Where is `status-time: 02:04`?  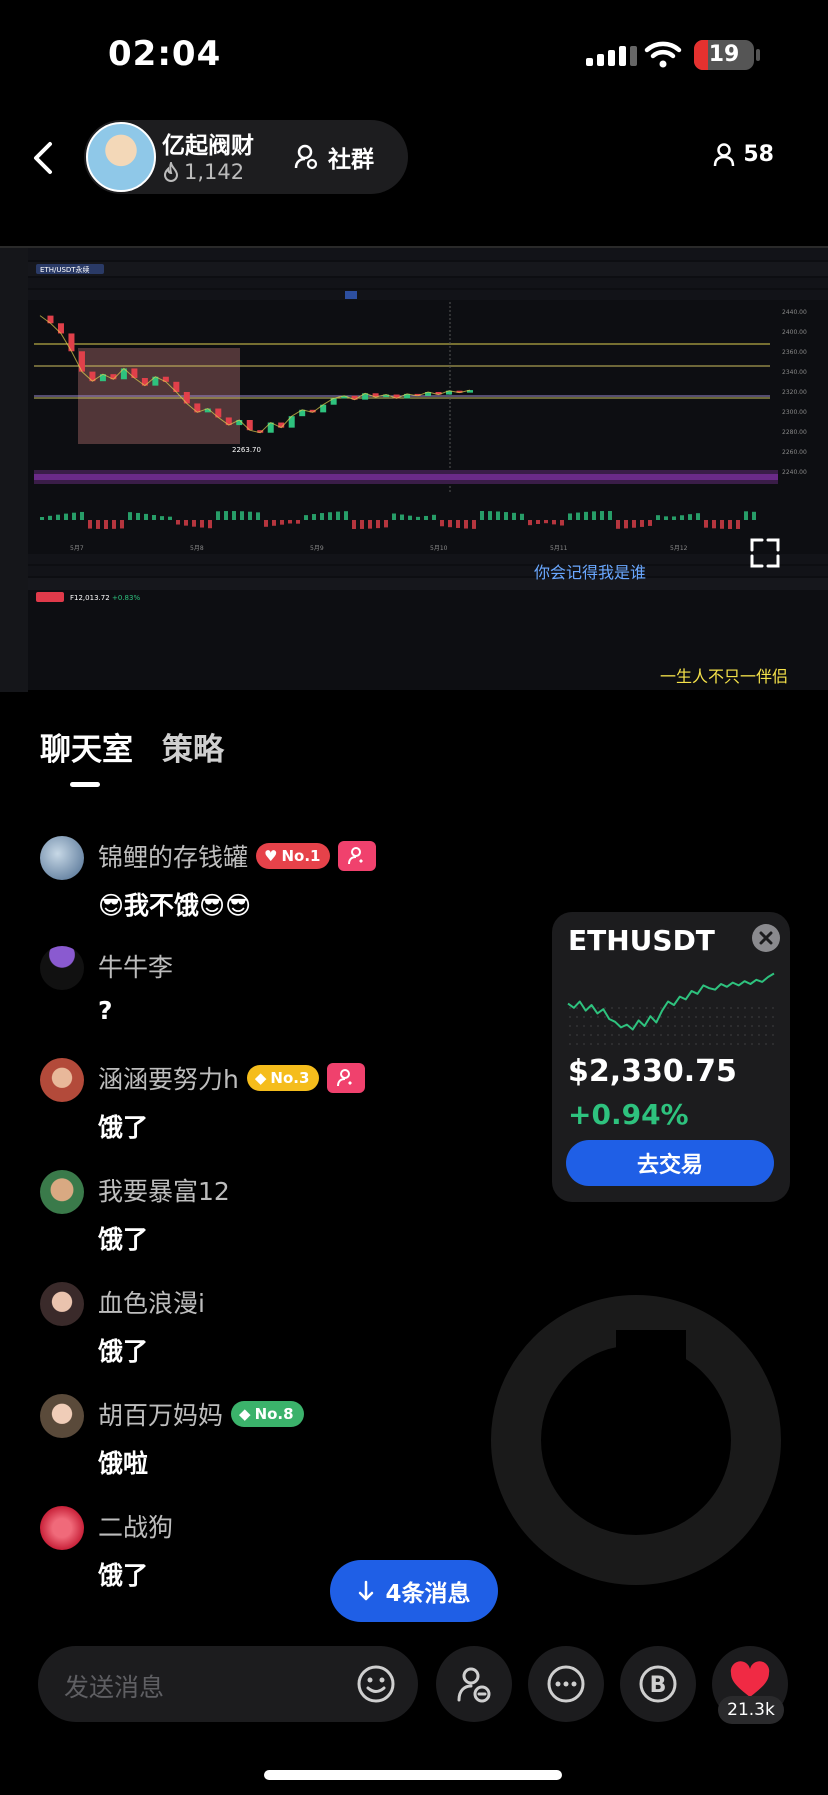 status-time: 02:04 is located at coordinates (165, 54).